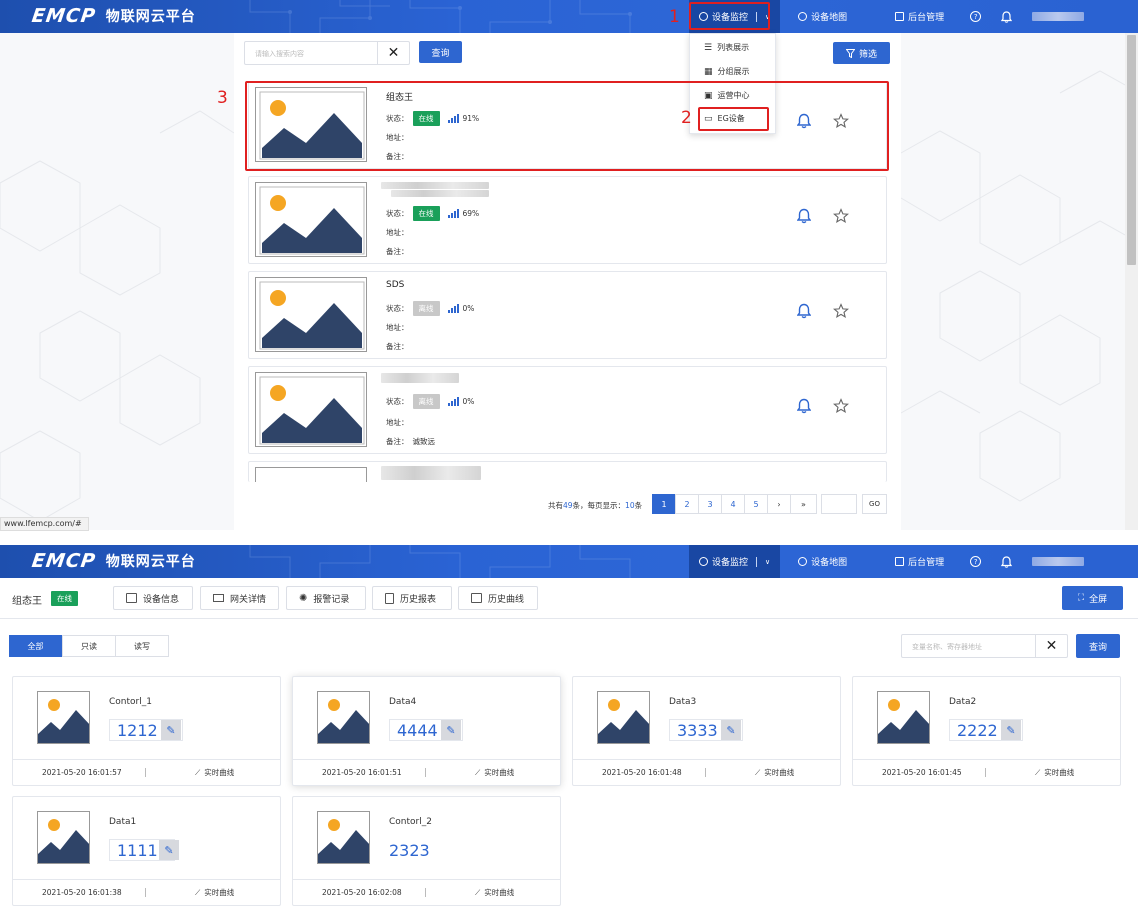 This screenshot has width=1138, height=909. I want to click on device-image-placeholder, so click(311, 219).